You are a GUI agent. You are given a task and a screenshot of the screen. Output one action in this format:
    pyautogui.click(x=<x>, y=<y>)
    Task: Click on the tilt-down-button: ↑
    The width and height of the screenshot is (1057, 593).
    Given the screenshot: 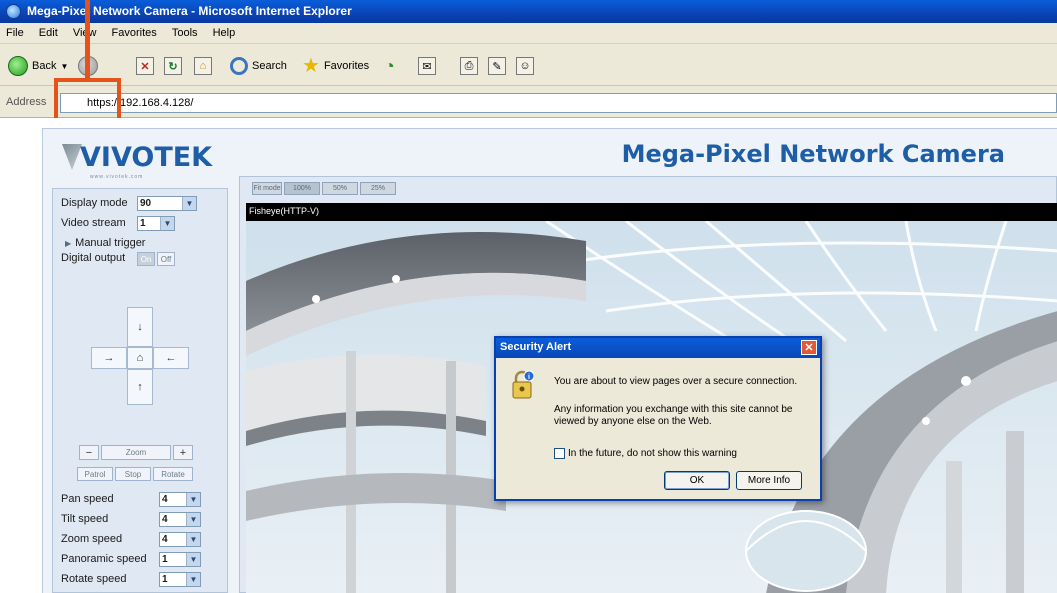 What is the action you would take?
    pyautogui.click(x=140, y=387)
    